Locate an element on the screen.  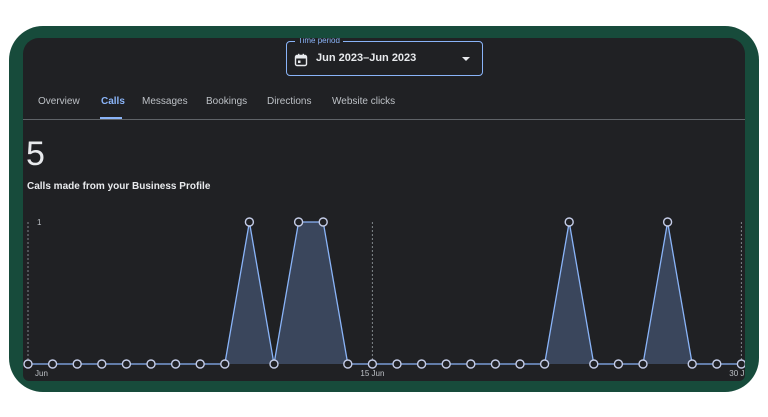
tab-calls: Calls is located at coordinates (113, 101).